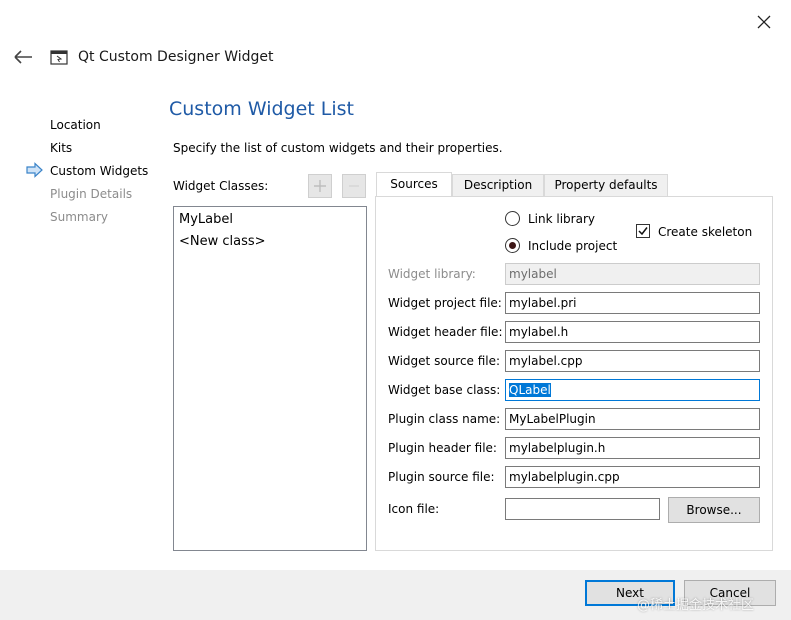 The image size is (791, 620). What do you see at coordinates (552, 419) in the screenshot?
I see `field-value: MyLabelPlugin` at bounding box center [552, 419].